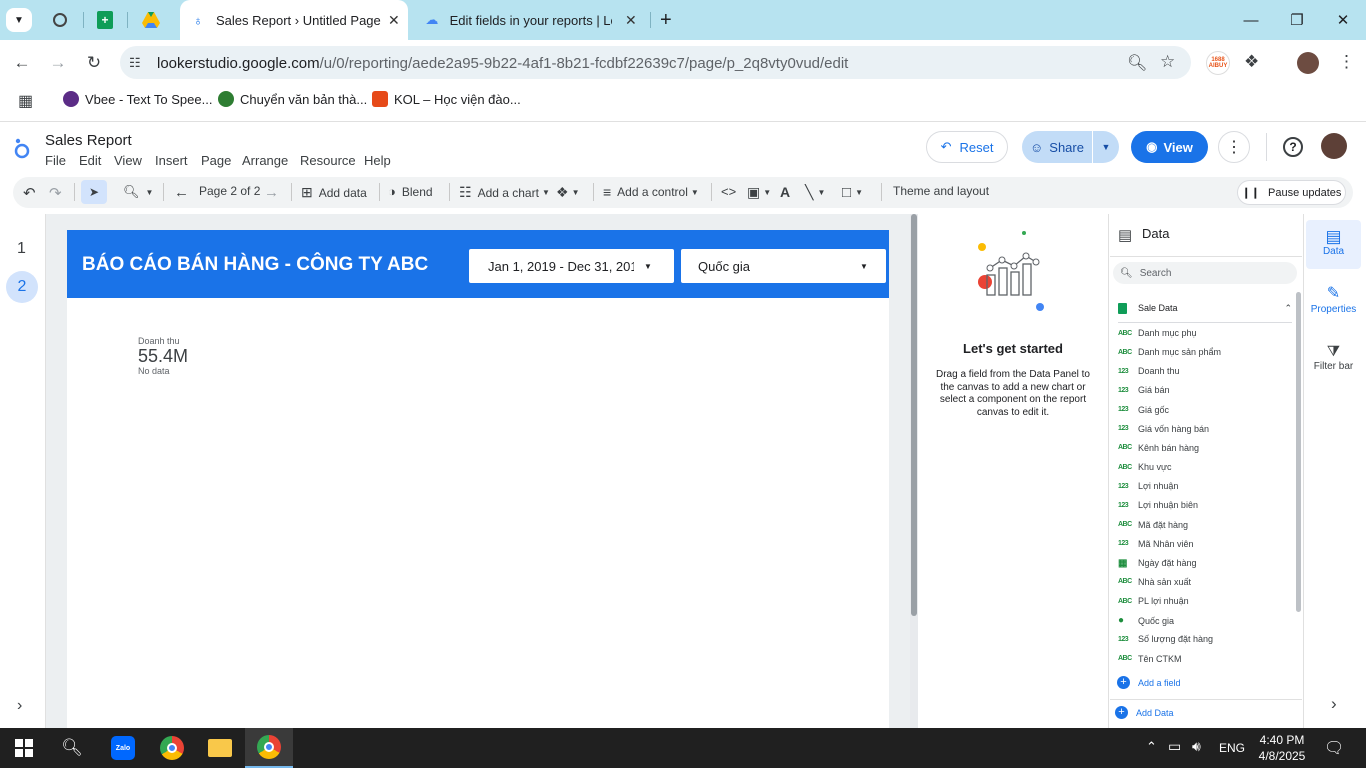  Describe the element at coordinates (19, 20) in the screenshot. I see `tab-search-button: ▼` at that location.